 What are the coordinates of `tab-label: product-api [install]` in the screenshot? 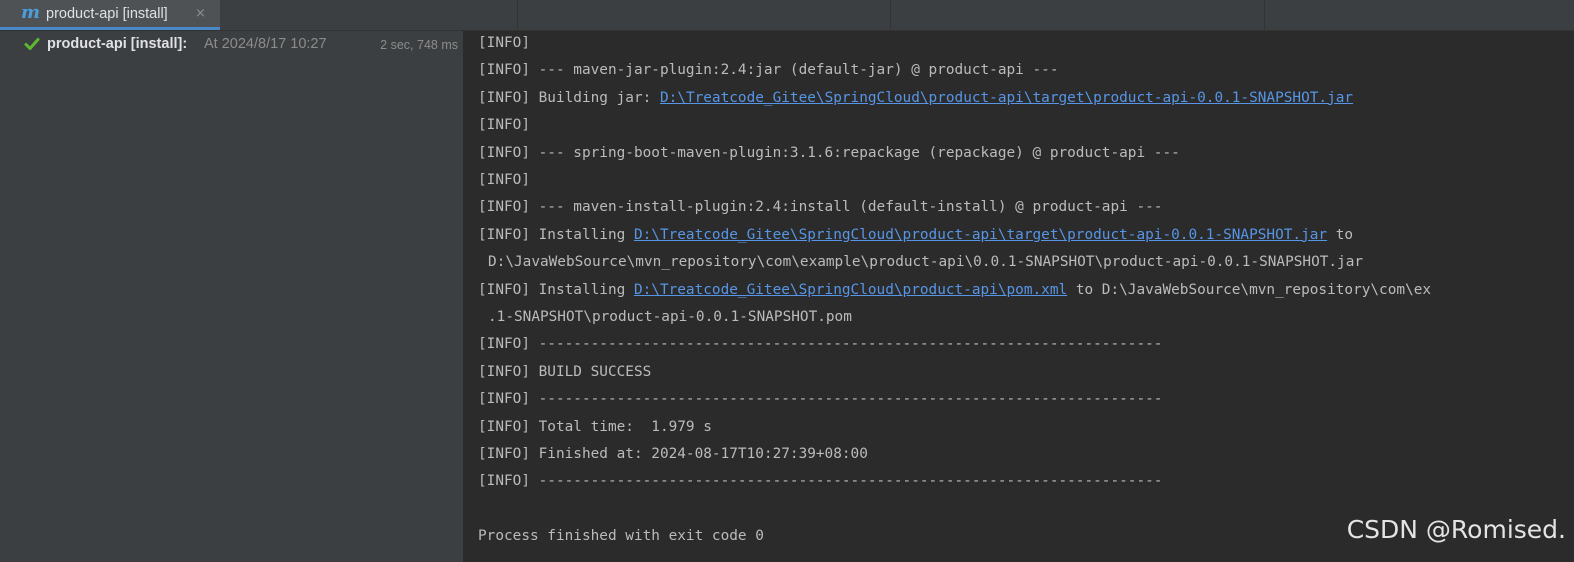 It's located at (107, 14).